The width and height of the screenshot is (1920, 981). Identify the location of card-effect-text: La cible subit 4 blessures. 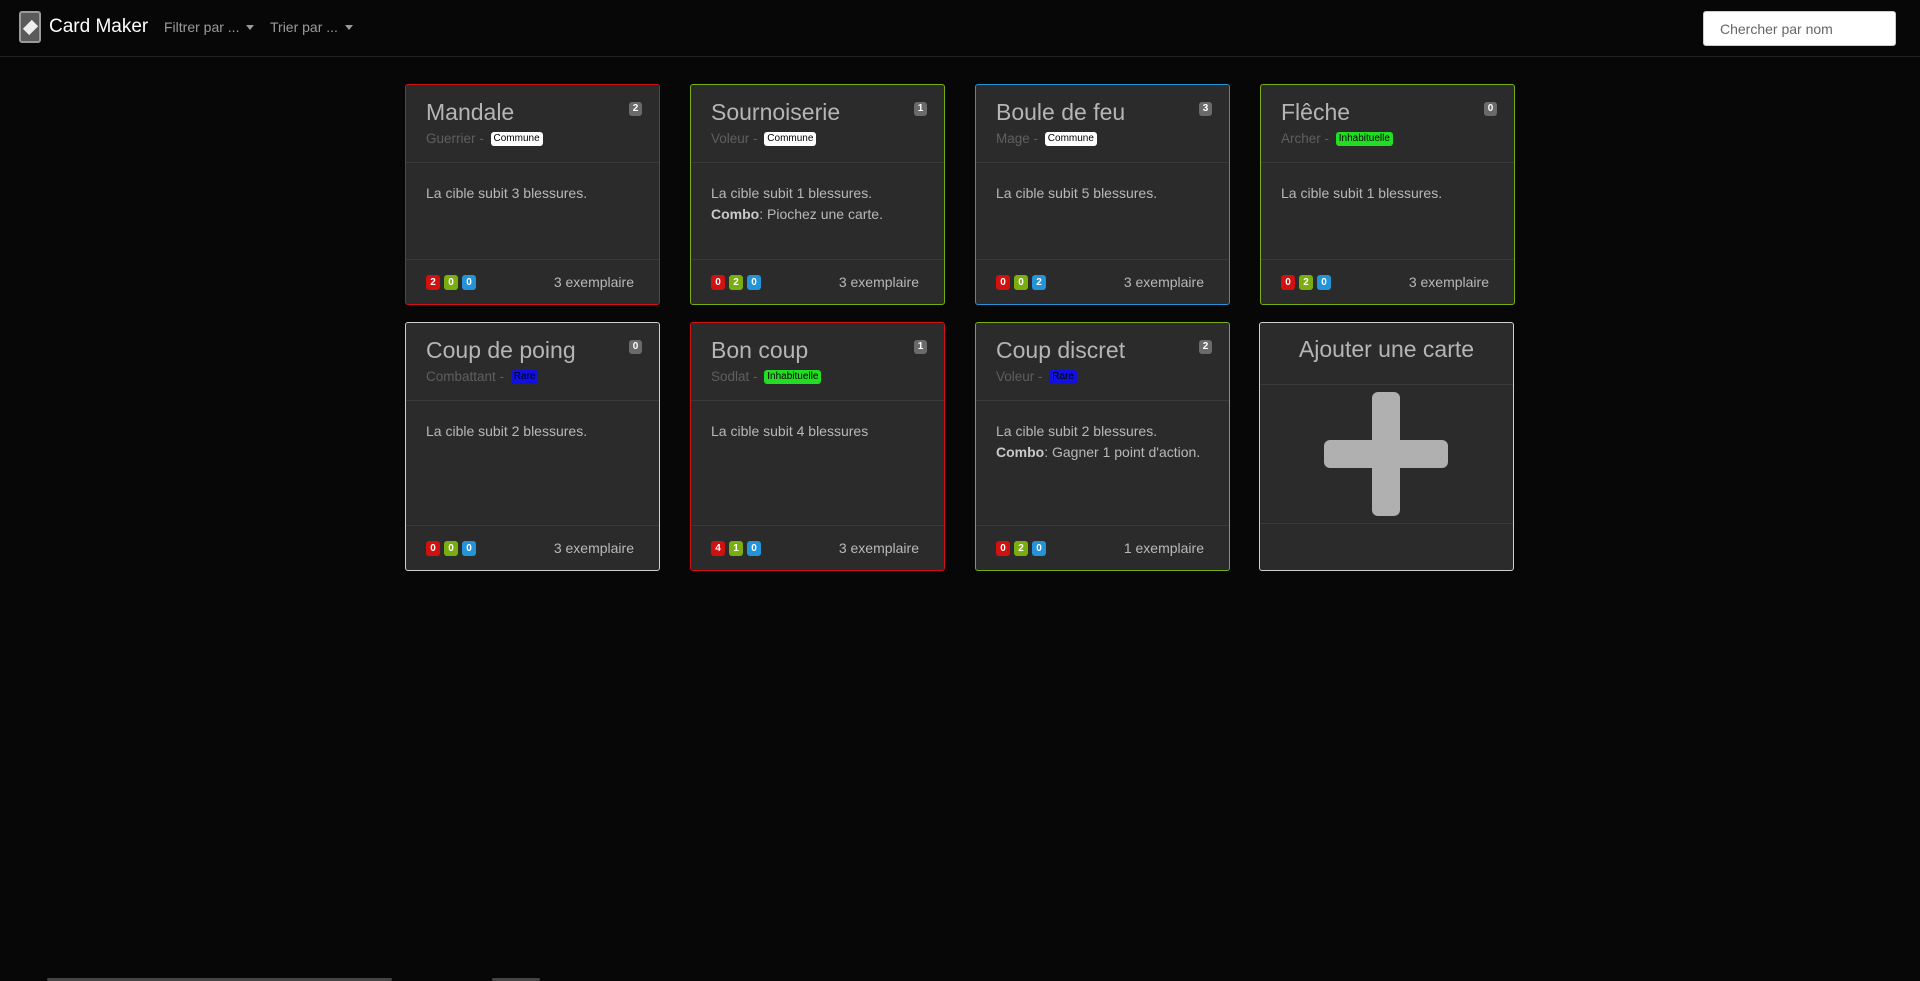
(790, 431).